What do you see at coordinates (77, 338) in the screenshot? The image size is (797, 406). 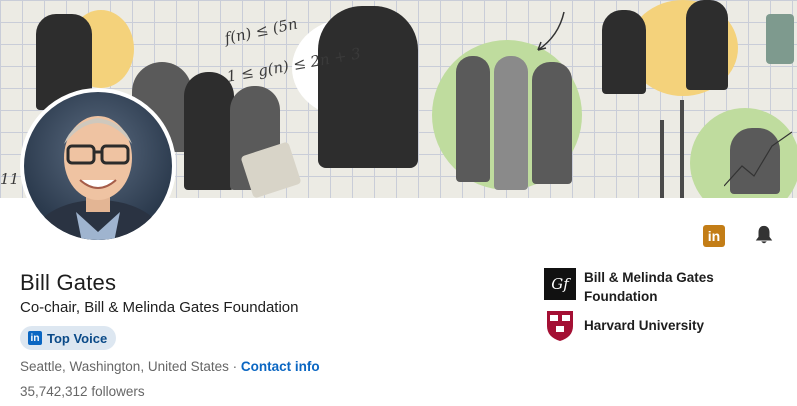 I see `top-voice-label: Top Voice` at bounding box center [77, 338].